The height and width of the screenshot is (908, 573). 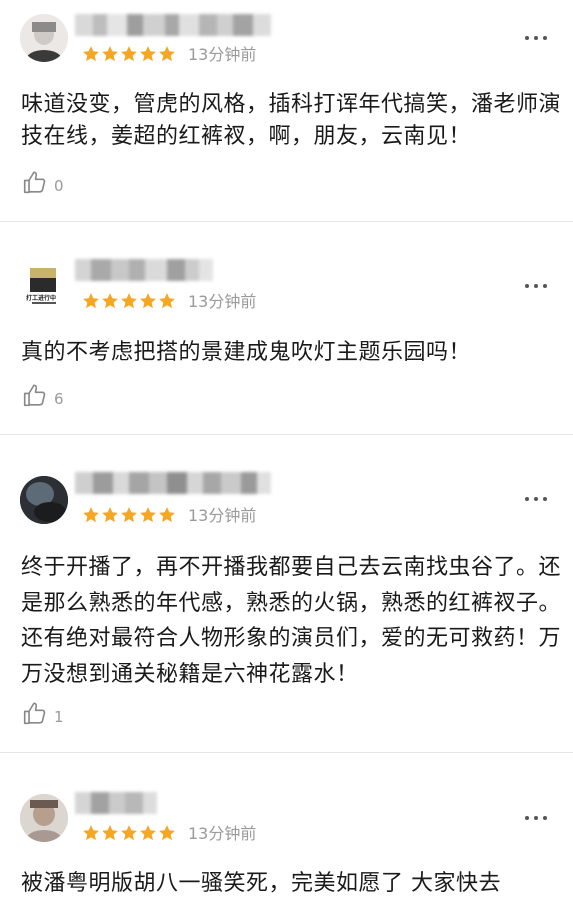 I want to click on avatar-caption: 打工进行中, so click(x=41, y=298).